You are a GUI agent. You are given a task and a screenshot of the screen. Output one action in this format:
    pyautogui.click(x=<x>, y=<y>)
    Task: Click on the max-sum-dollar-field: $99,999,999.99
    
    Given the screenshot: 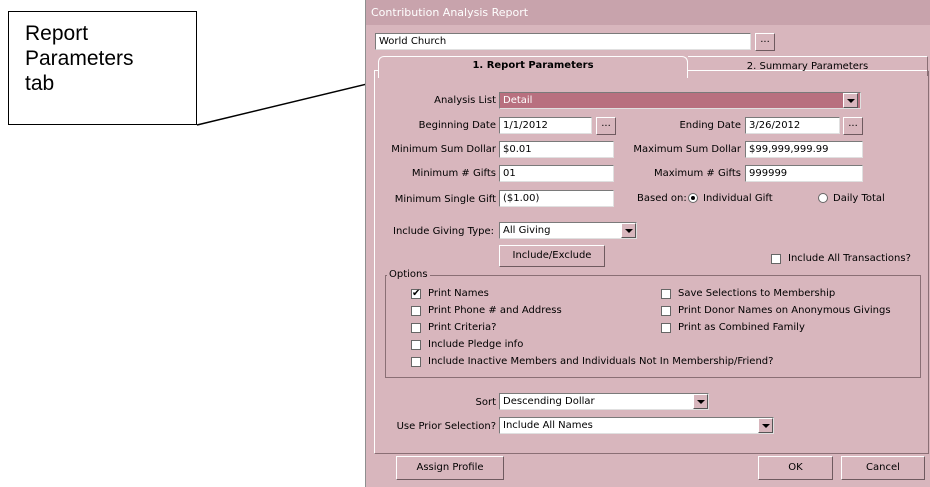 What is the action you would take?
    pyautogui.click(x=804, y=149)
    